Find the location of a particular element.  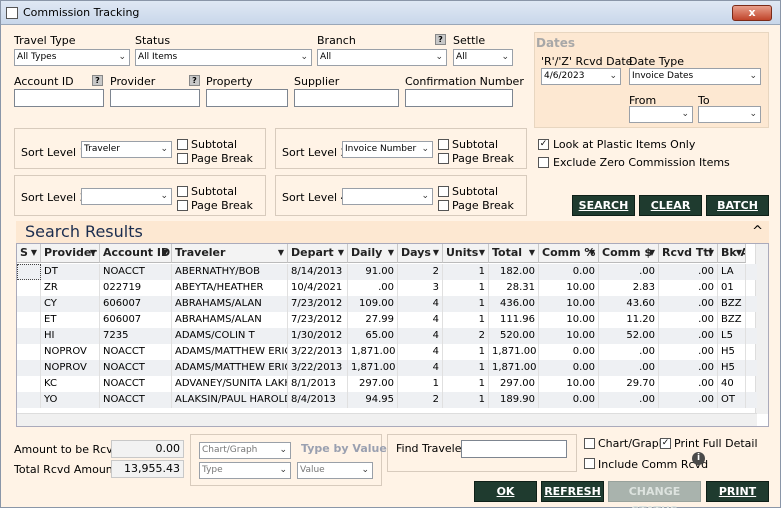

table-cell: LA is located at coordinates (732, 272).